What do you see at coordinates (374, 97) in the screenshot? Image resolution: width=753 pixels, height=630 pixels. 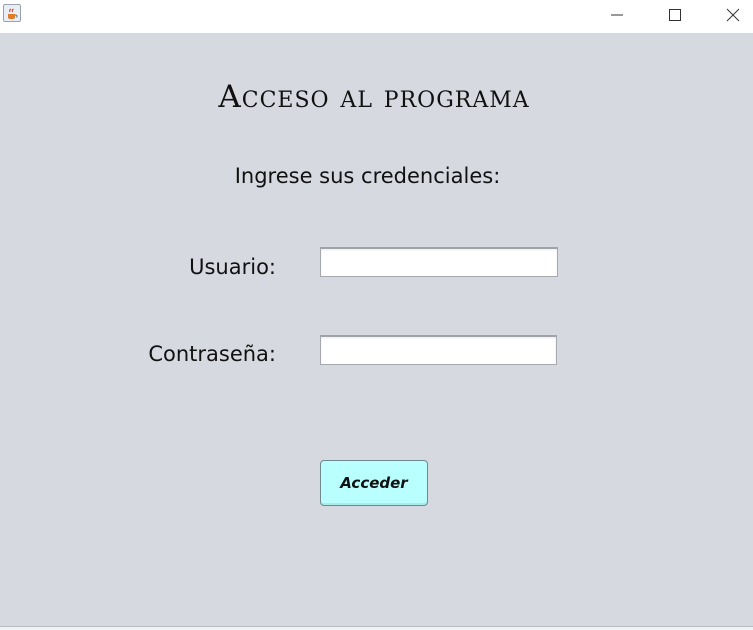 I see `page-title: Acceso al programa` at bounding box center [374, 97].